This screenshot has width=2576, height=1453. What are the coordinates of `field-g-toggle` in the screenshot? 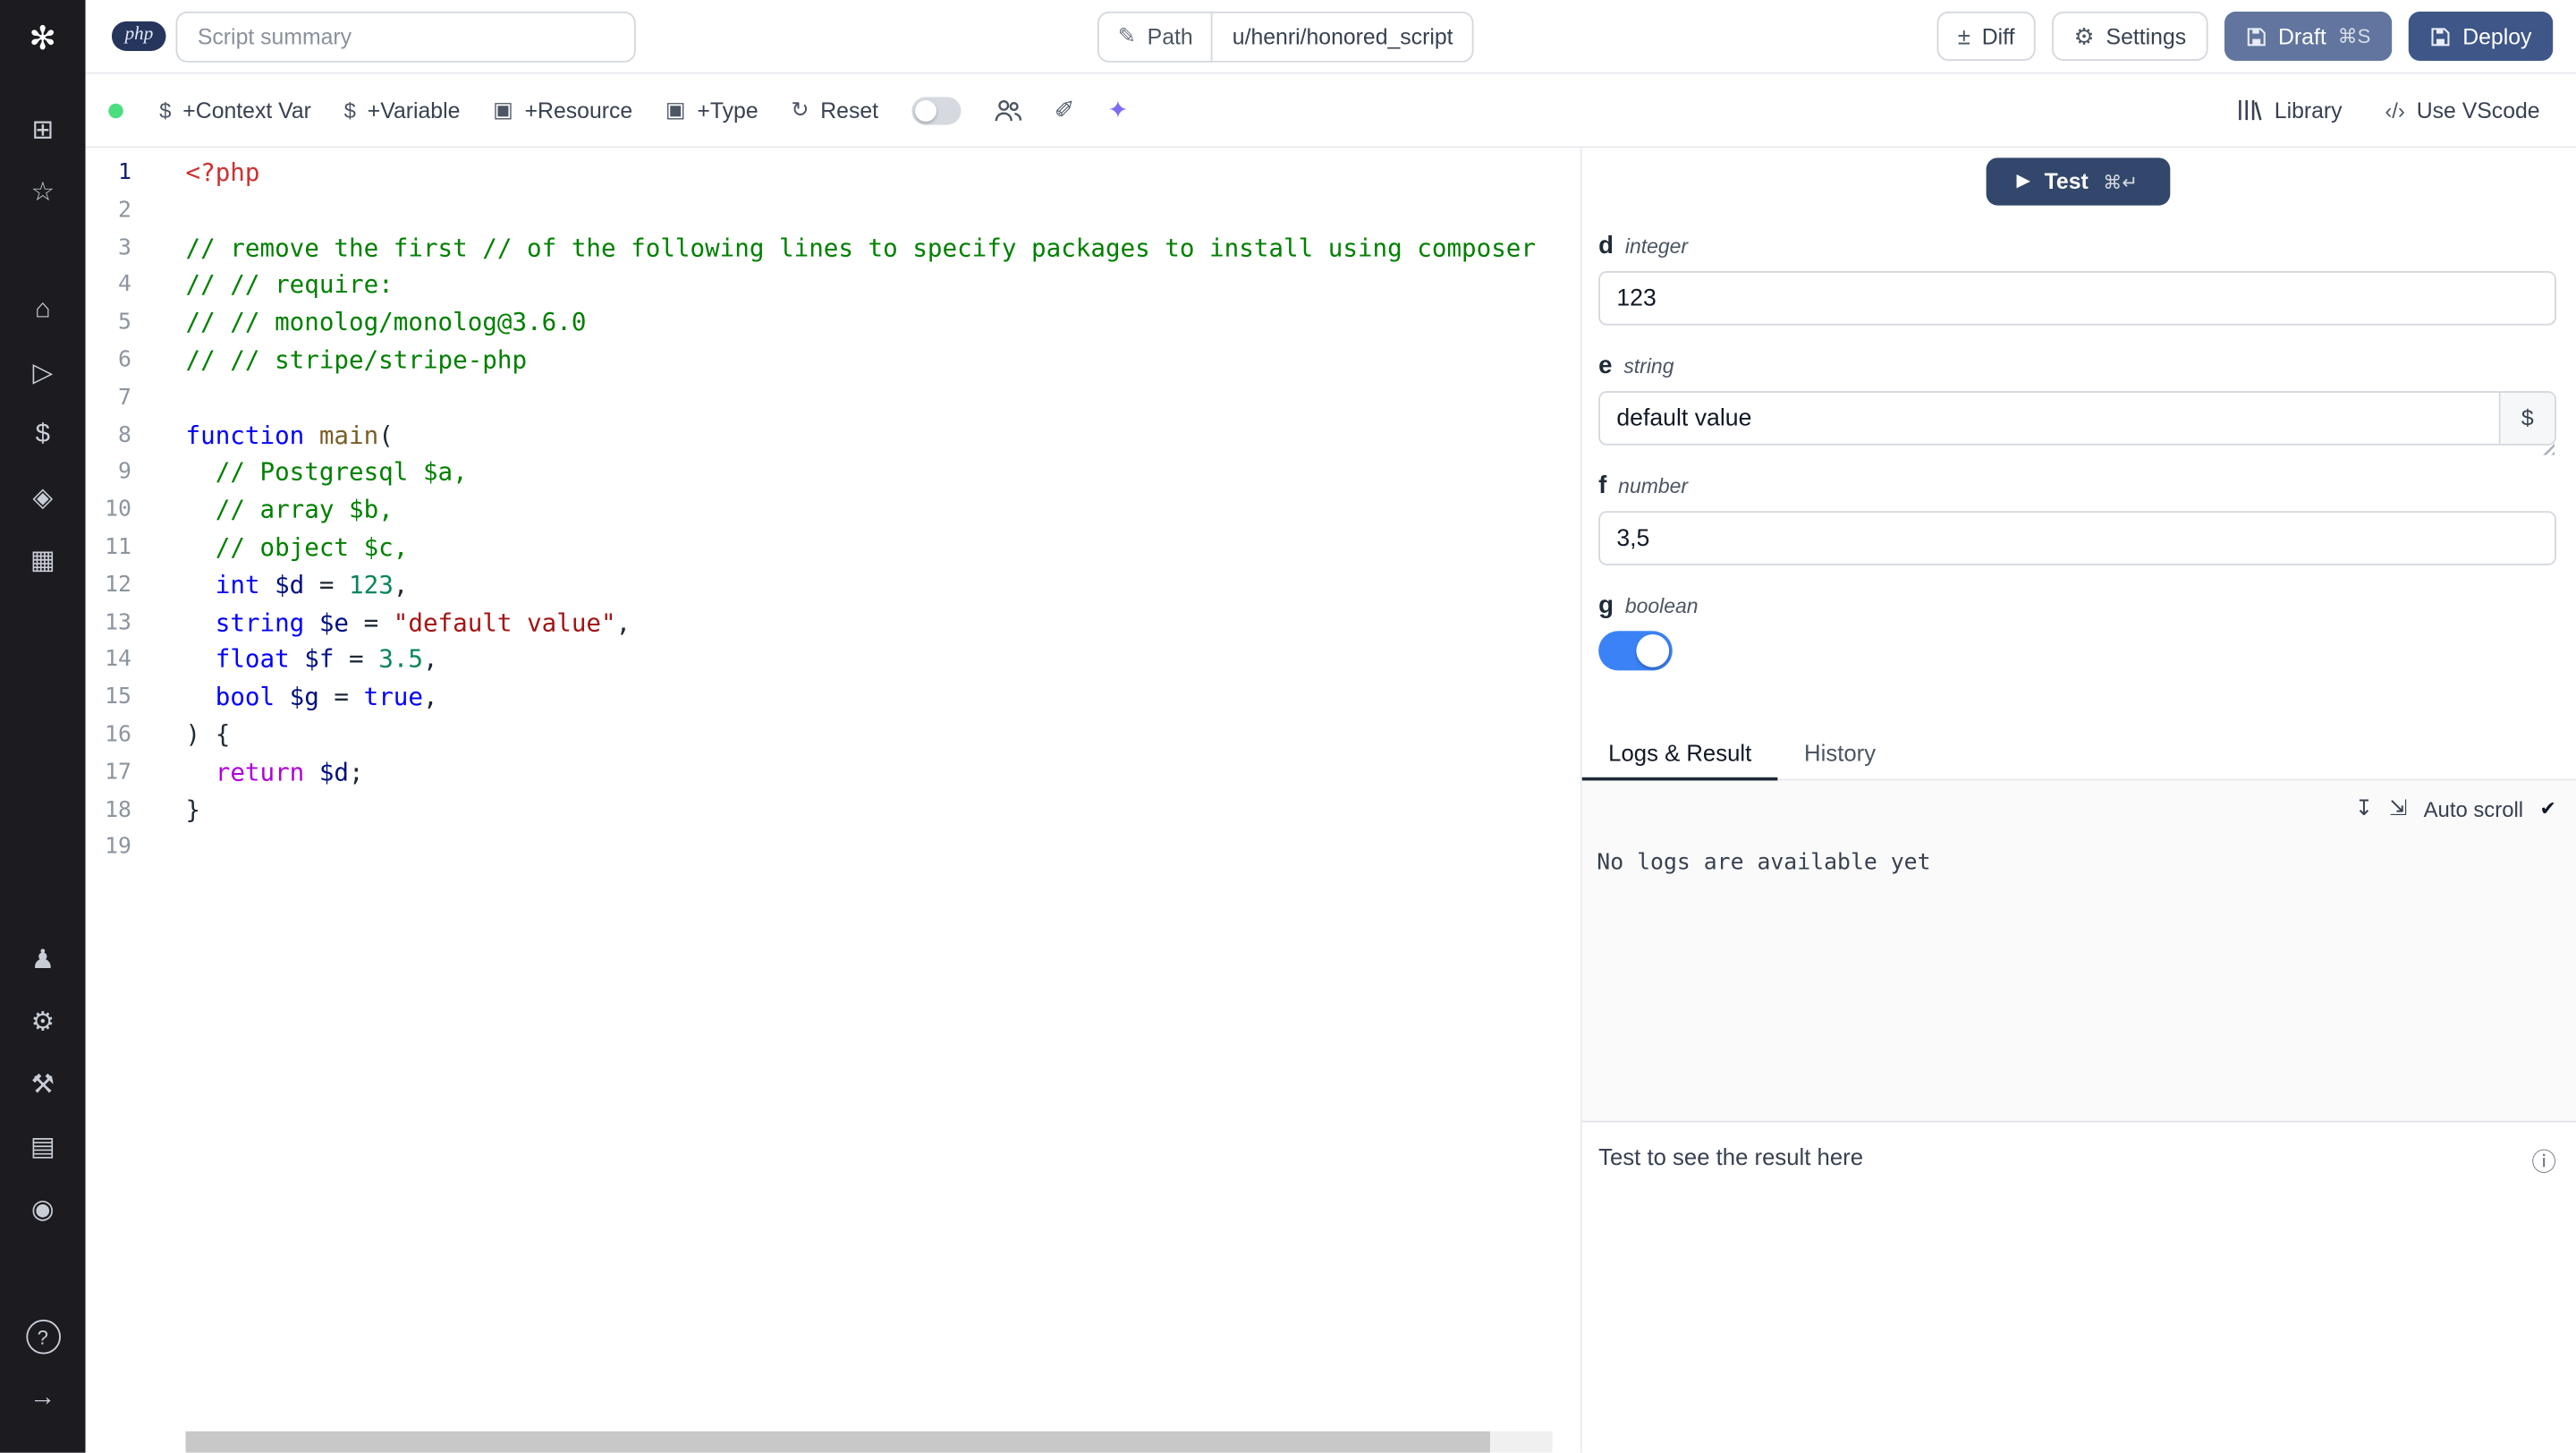 It's located at (1635, 651).